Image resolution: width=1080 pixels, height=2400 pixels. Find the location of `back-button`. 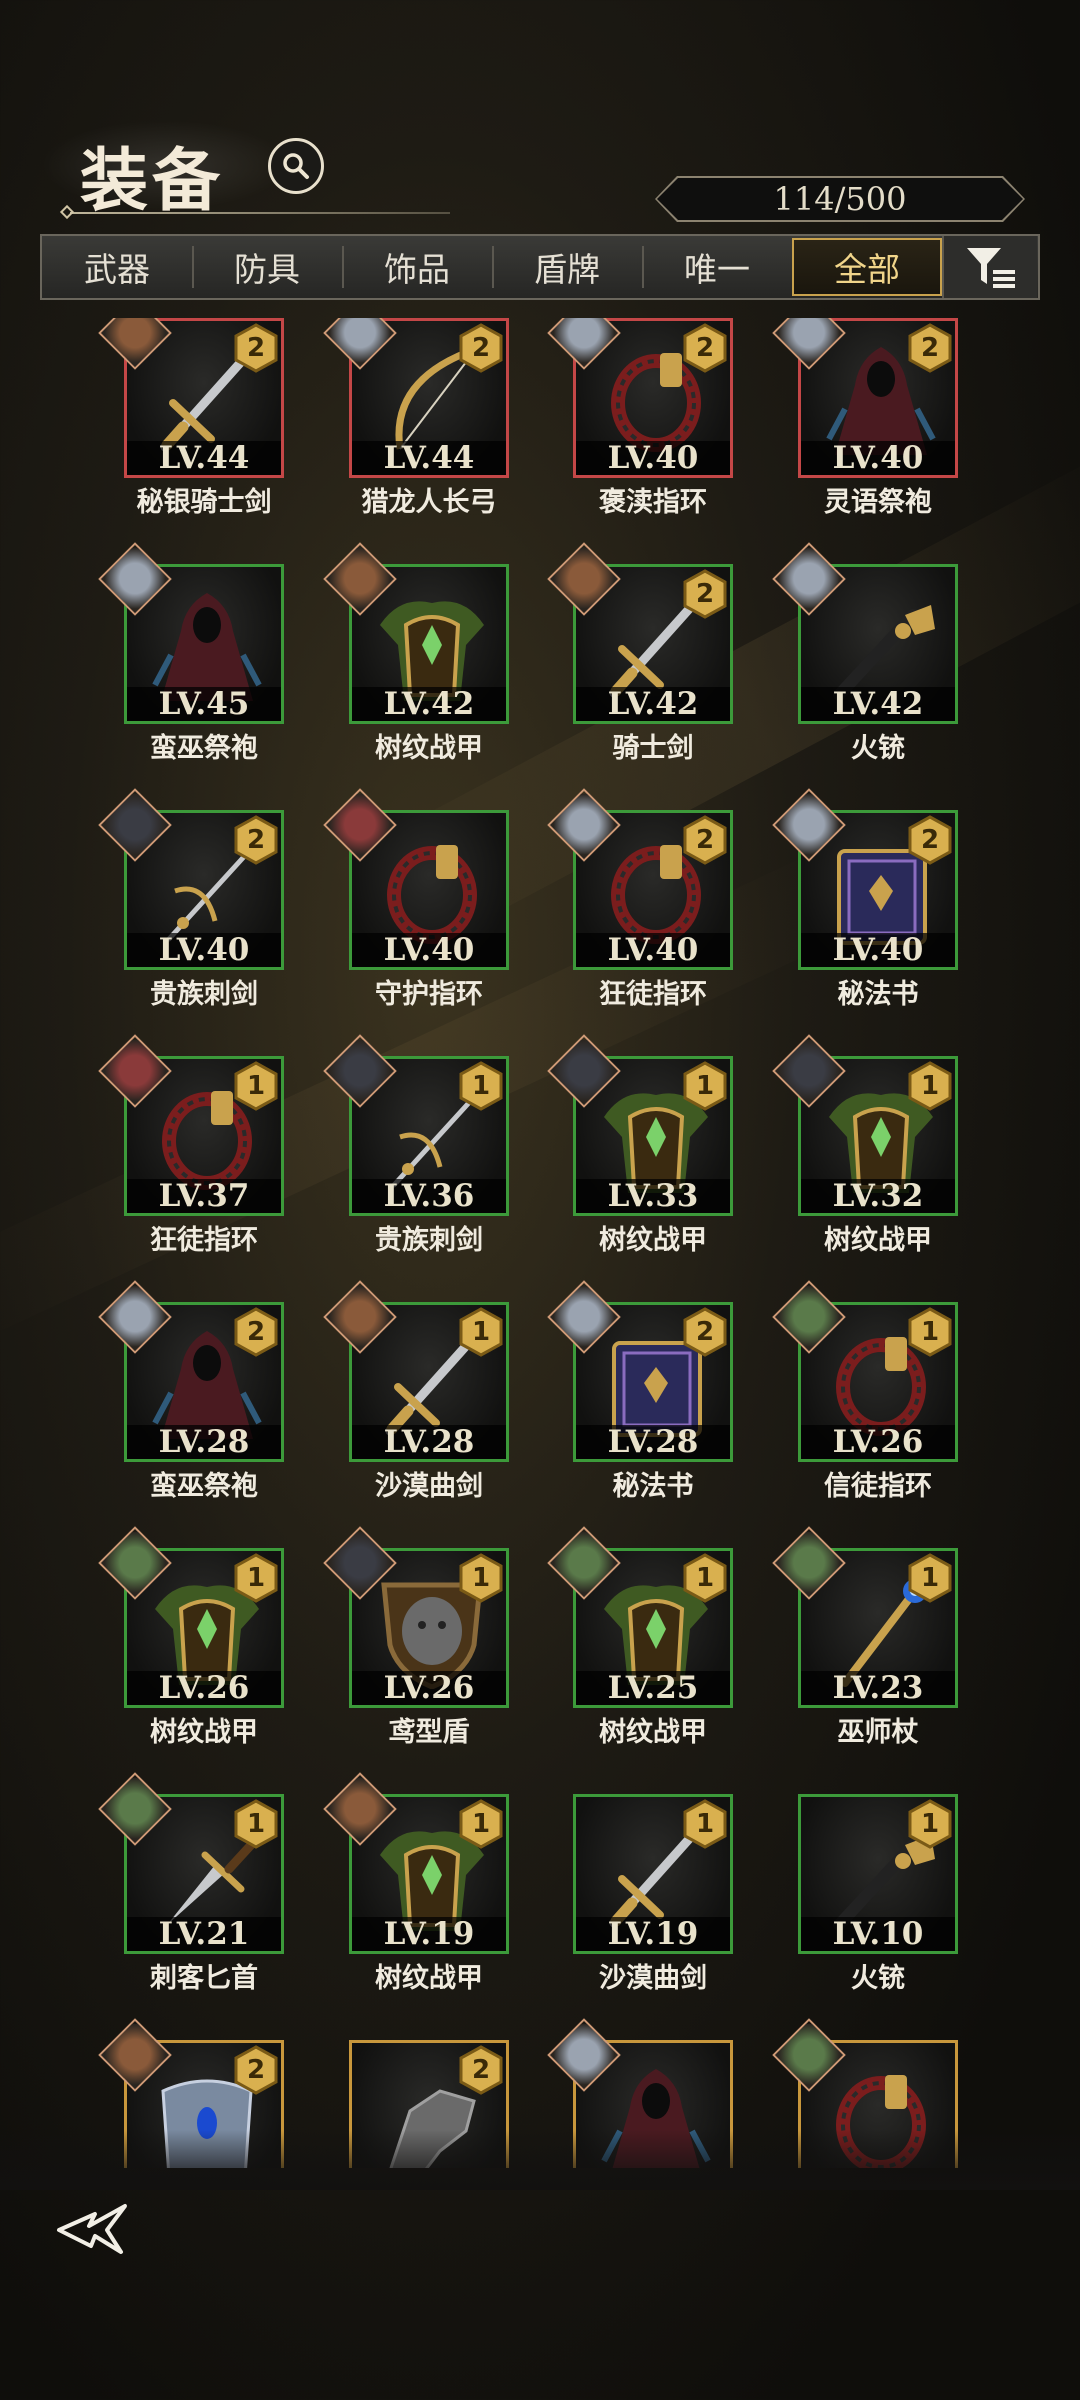

back-button is located at coordinates (100, 2230).